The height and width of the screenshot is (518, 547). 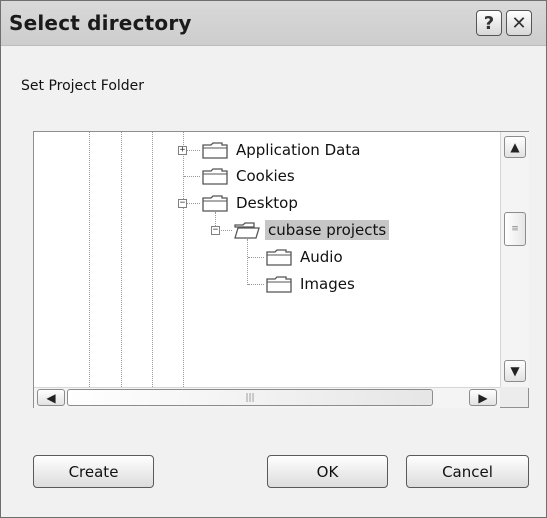 I want to click on scroll-down-button: ▼, so click(x=515, y=371).